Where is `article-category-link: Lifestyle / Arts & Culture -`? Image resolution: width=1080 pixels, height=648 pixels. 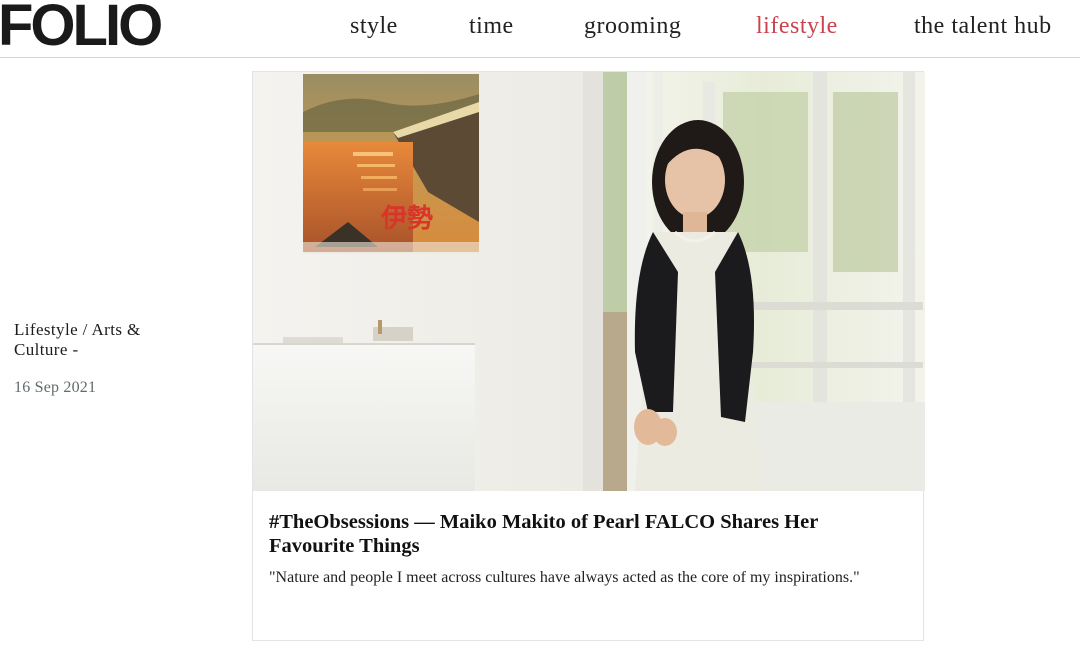 article-category-link: Lifestyle / Arts & Culture - is located at coordinates (99, 340).